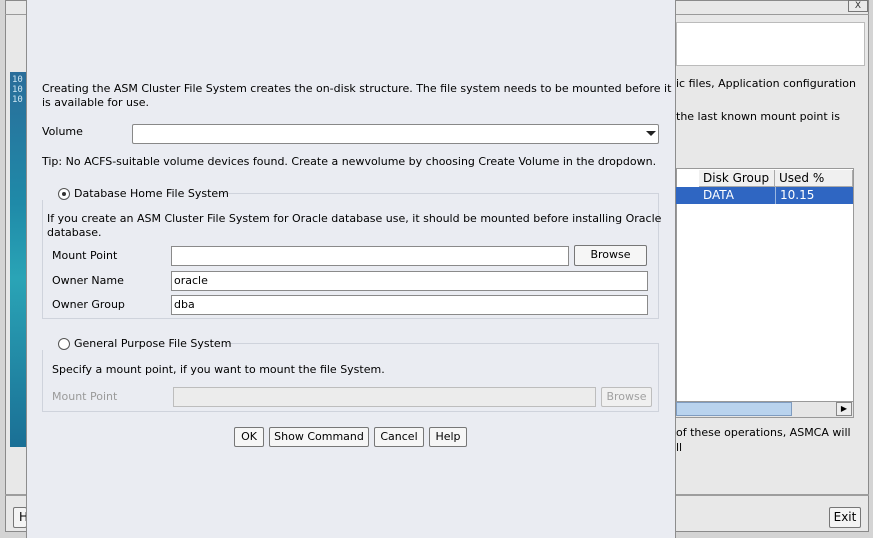 The width and height of the screenshot is (873, 538). I want to click on chevron-down-icon, so click(651, 133).